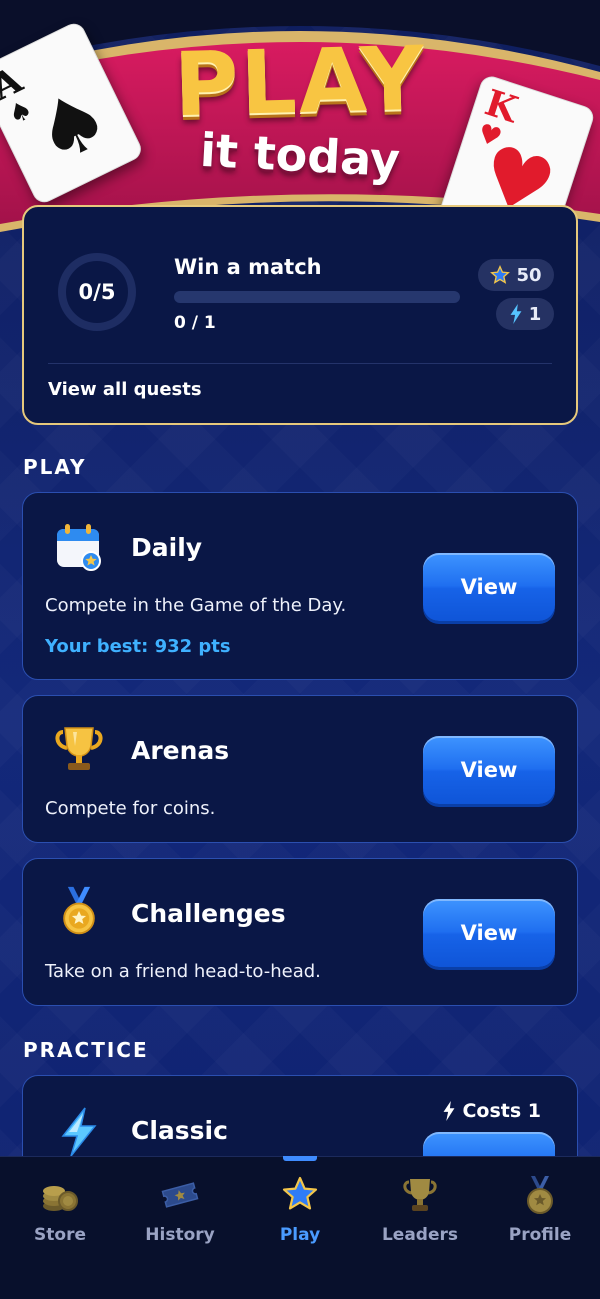  What do you see at coordinates (420, 1235) in the screenshot?
I see `nav-label: Leaders` at bounding box center [420, 1235].